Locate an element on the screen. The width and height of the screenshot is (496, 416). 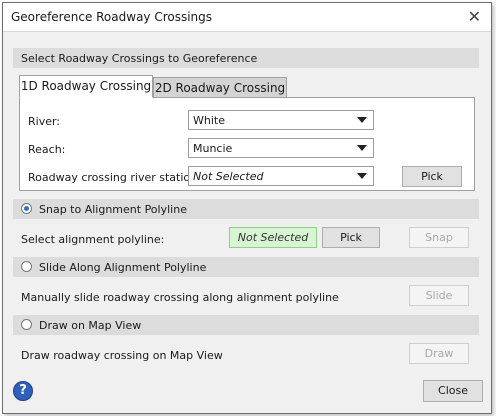
close-button: Close is located at coordinates (453, 391).